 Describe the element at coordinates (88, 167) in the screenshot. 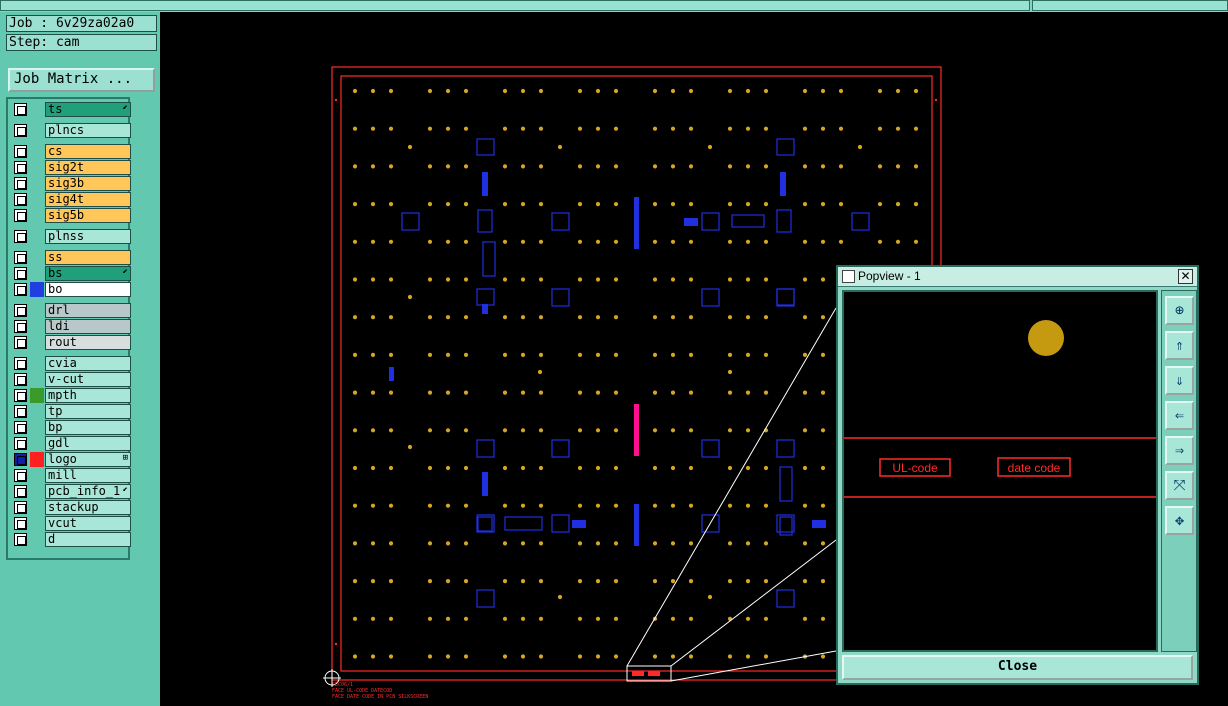

I see `layer-name: sig2t` at that location.